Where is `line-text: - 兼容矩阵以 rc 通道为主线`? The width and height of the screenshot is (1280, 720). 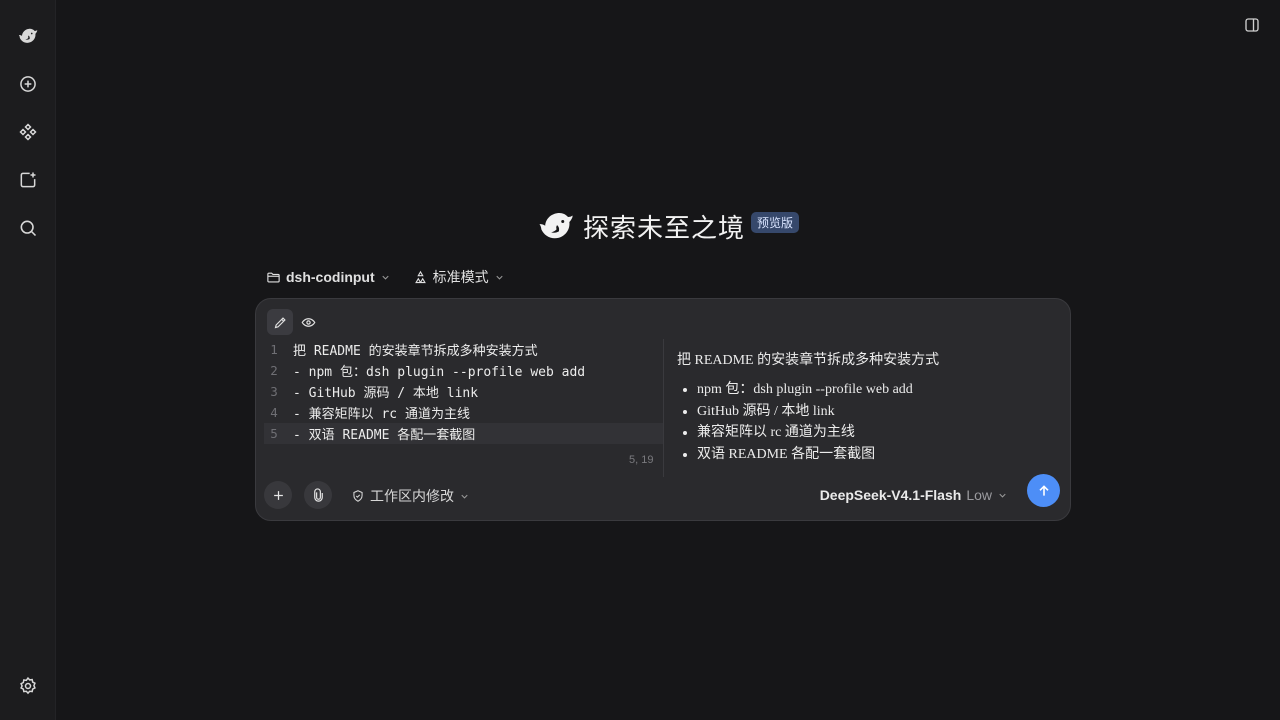 line-text: - 兼容矩阵以 rc 通道为主线 is located at coordinates (381, 414).